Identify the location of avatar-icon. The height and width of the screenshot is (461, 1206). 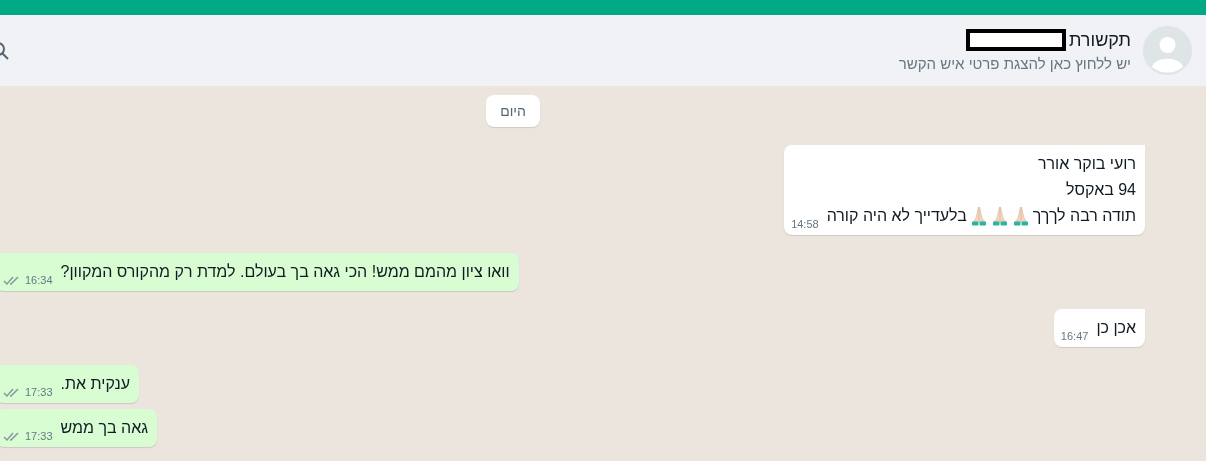
(1167, 50).